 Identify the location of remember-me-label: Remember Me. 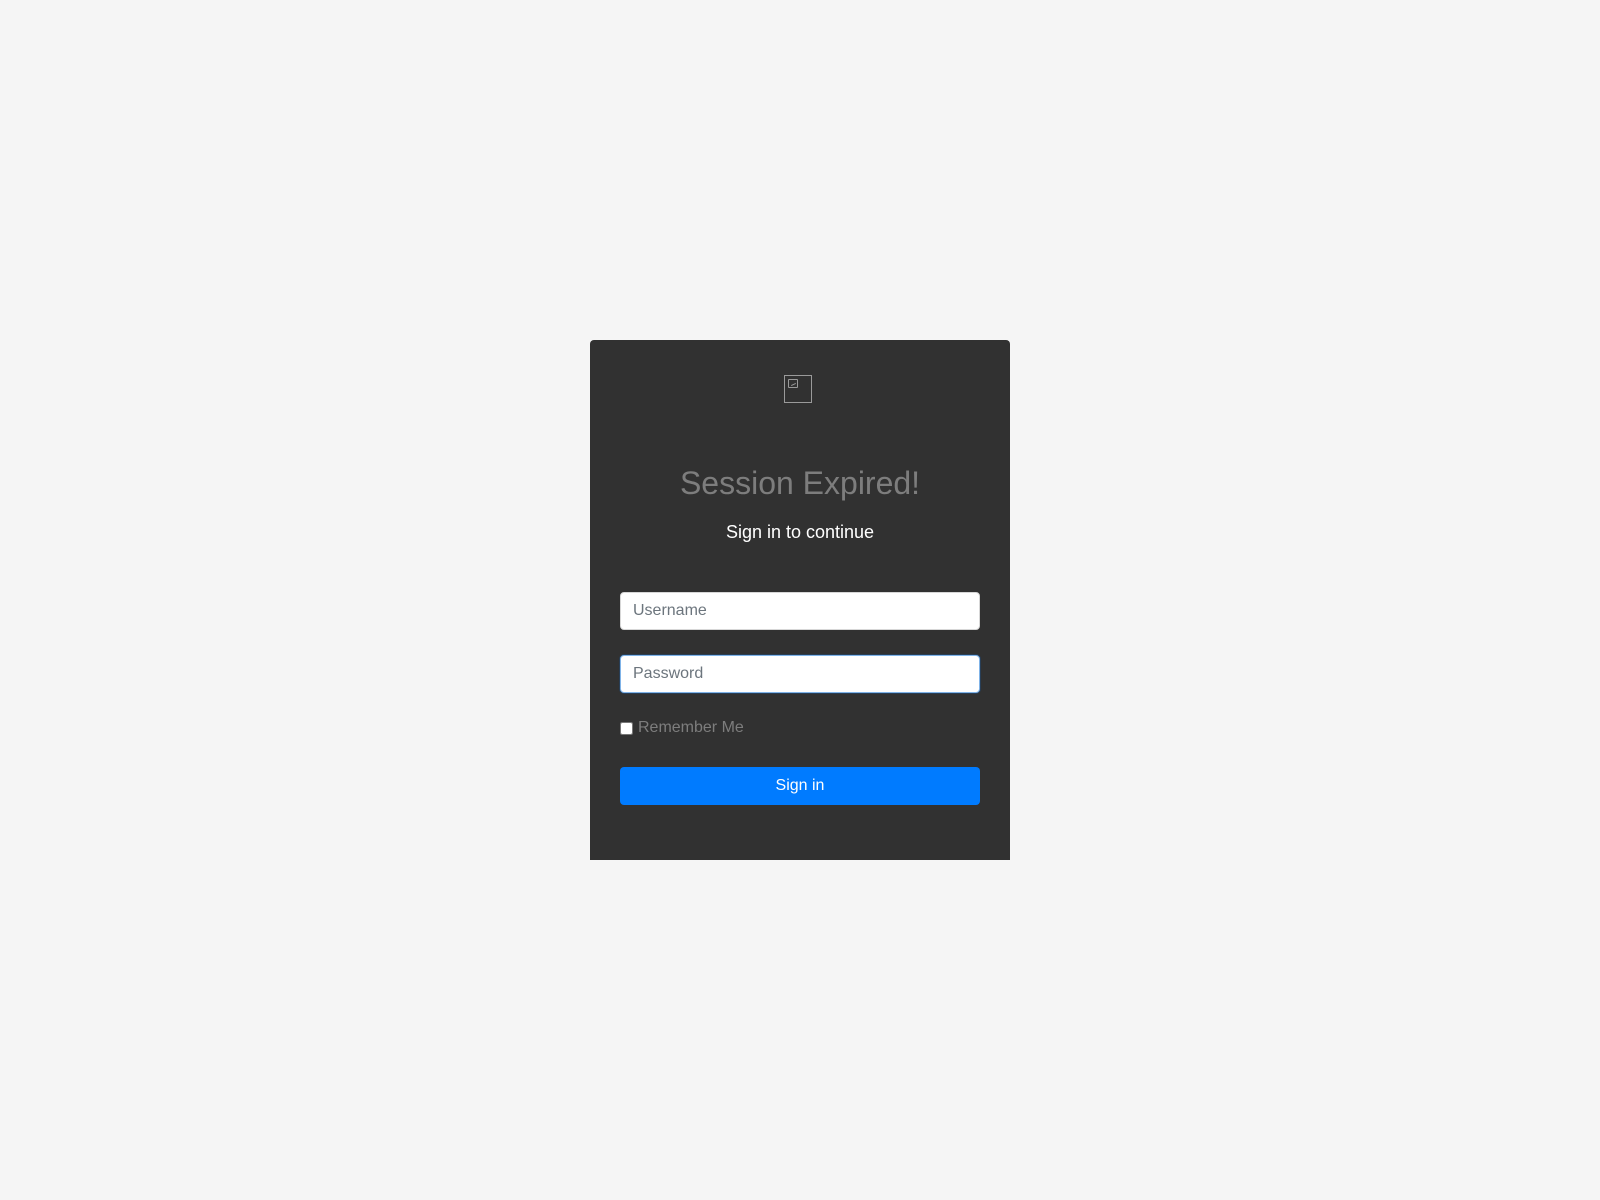
(691, 727).